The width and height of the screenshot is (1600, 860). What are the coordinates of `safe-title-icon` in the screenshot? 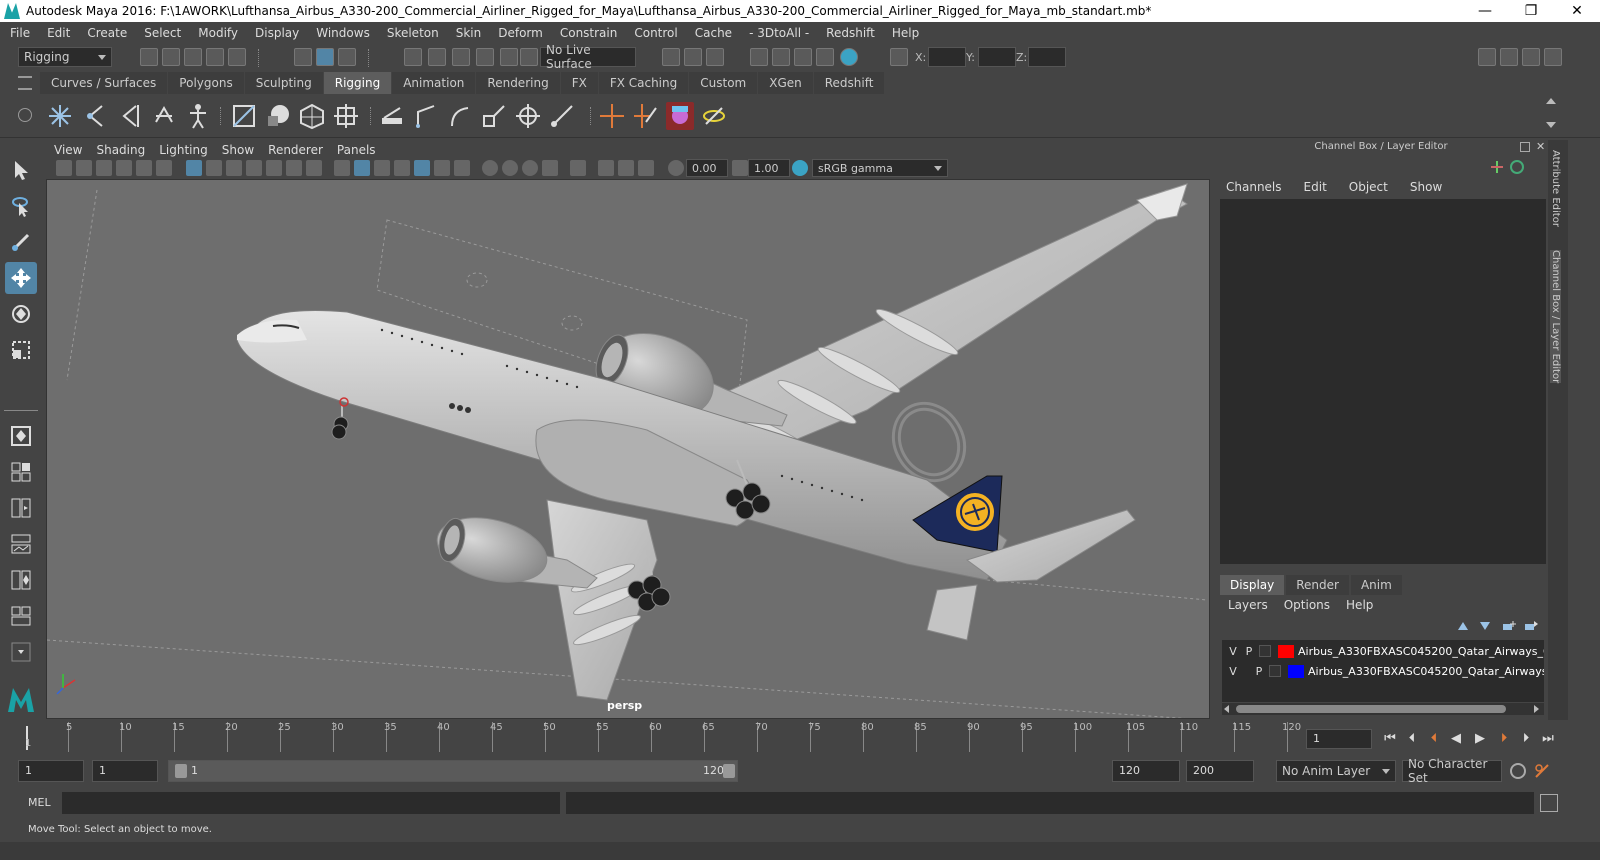 It's located at (314, 168).